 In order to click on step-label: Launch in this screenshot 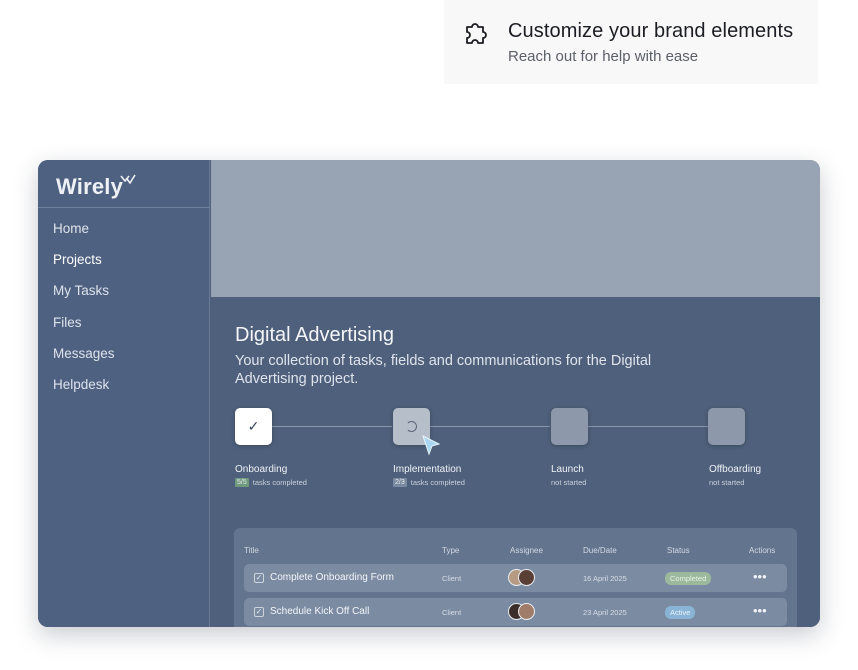, I will do `click(567, 469)`.